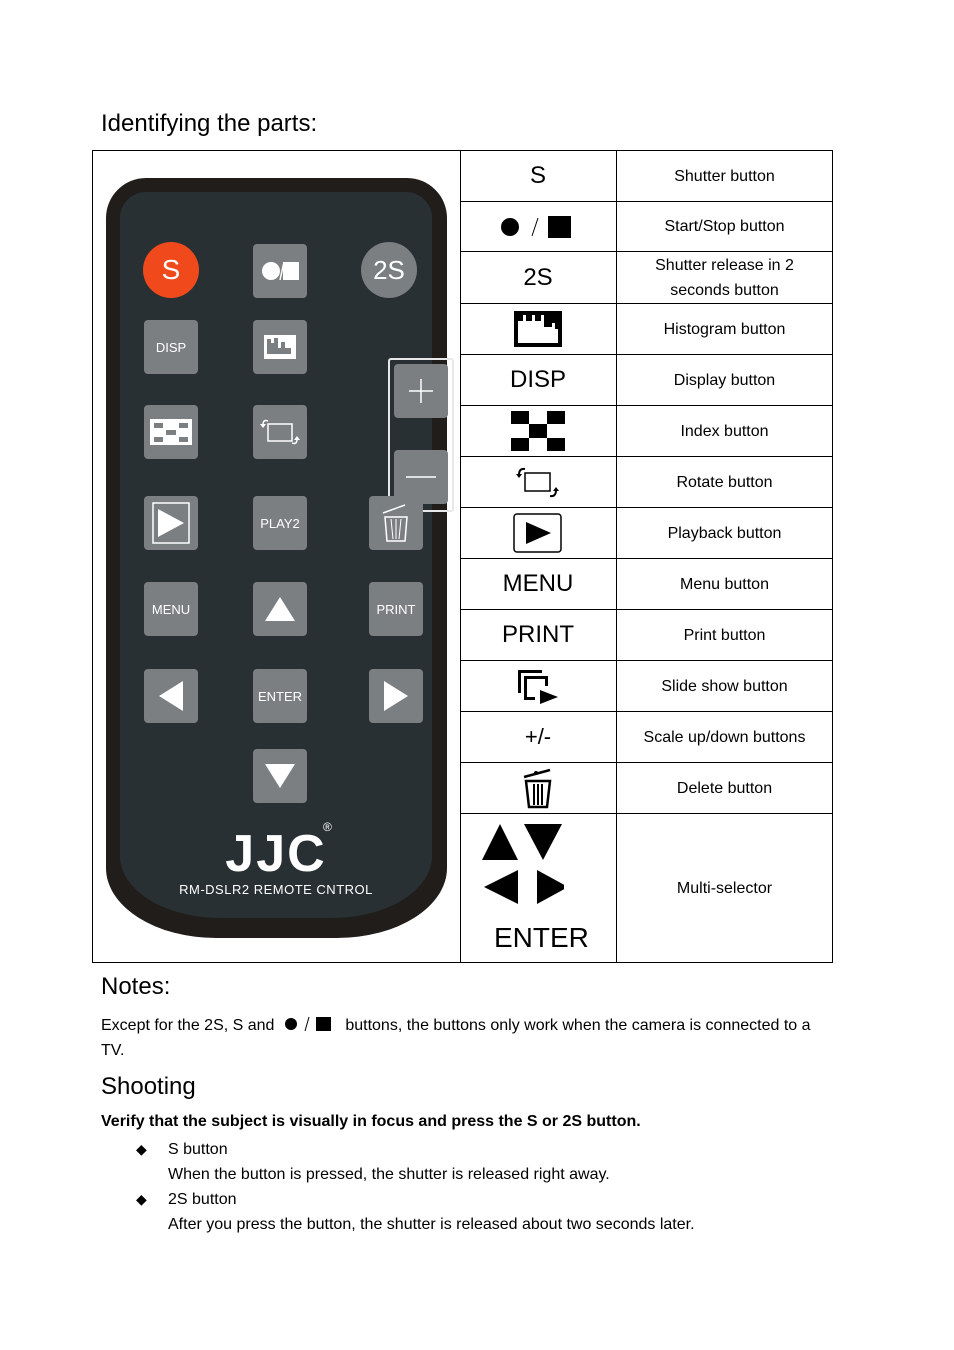 The width and height of the screenshot is (954, 1350). What do you see at coordinates (646, 533) in the screenshot?
I see `table-row: Playback button` at bounding box center [646, 533].